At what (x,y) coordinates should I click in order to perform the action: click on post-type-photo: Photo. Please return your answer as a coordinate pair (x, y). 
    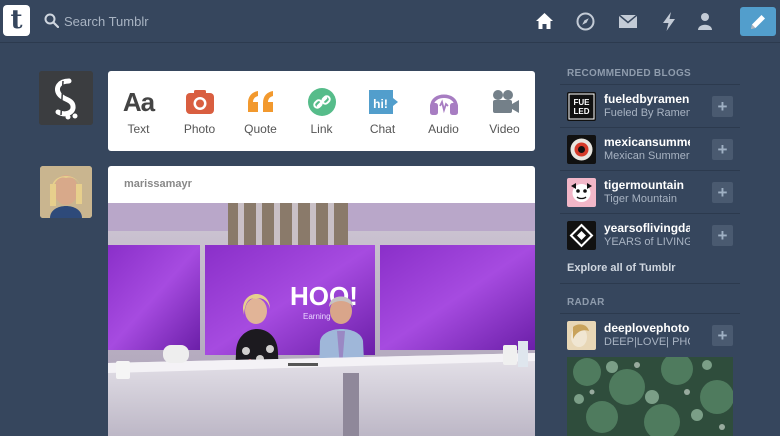
    Looking at the image, I should click on (199, 111).